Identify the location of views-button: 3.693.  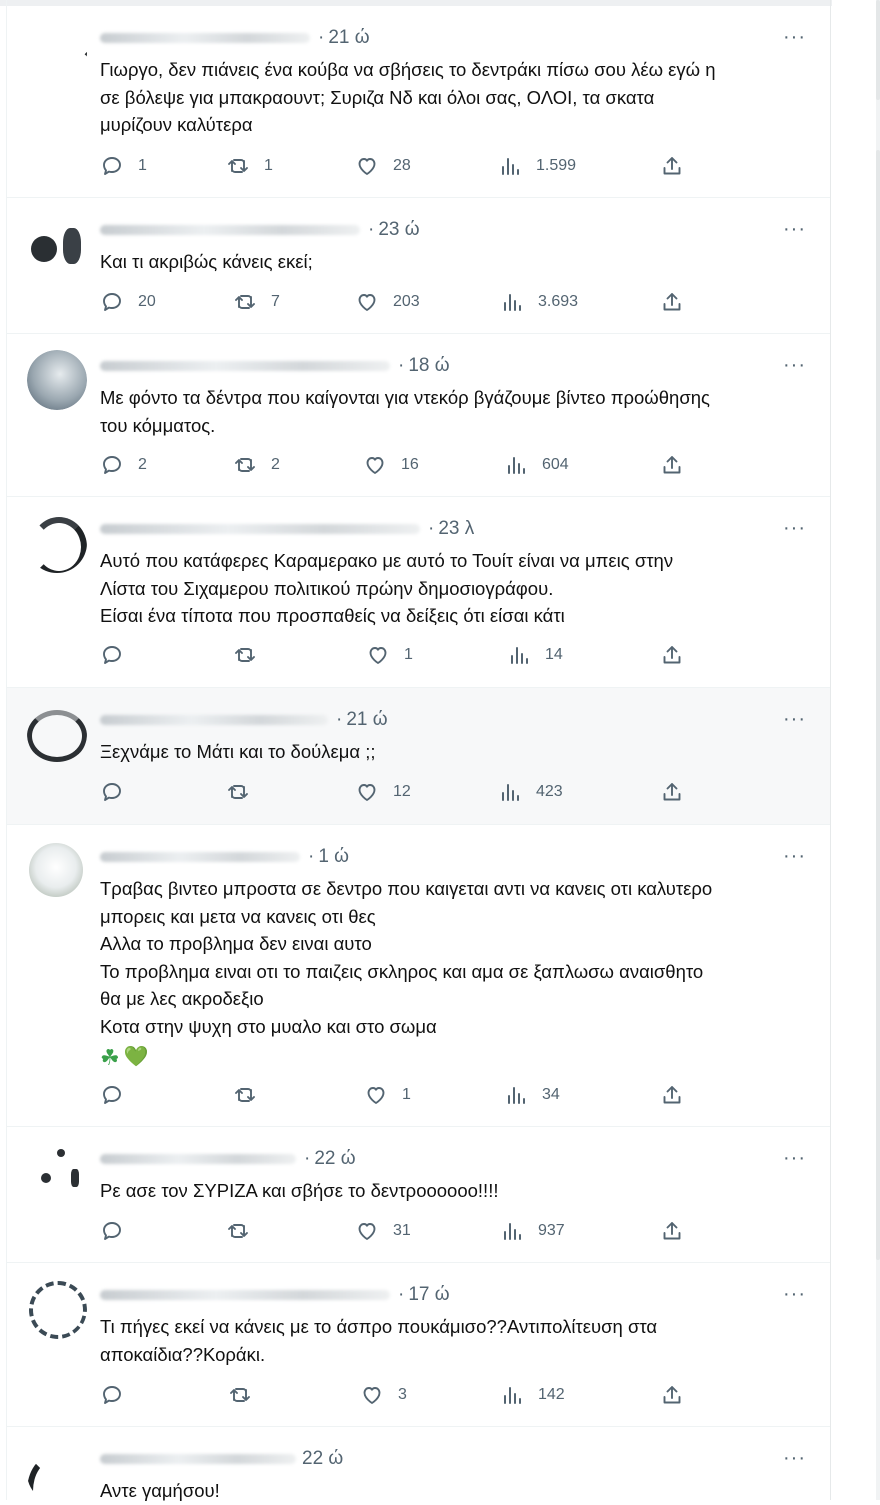
(539, 302).